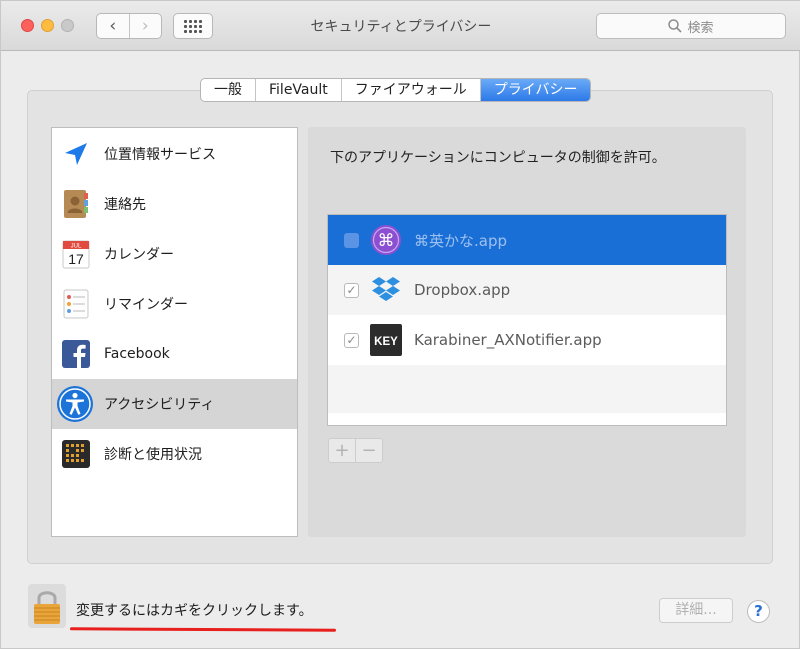 The image size is (800, 649). I want to click on search-field: 検索, so click(691, 26).